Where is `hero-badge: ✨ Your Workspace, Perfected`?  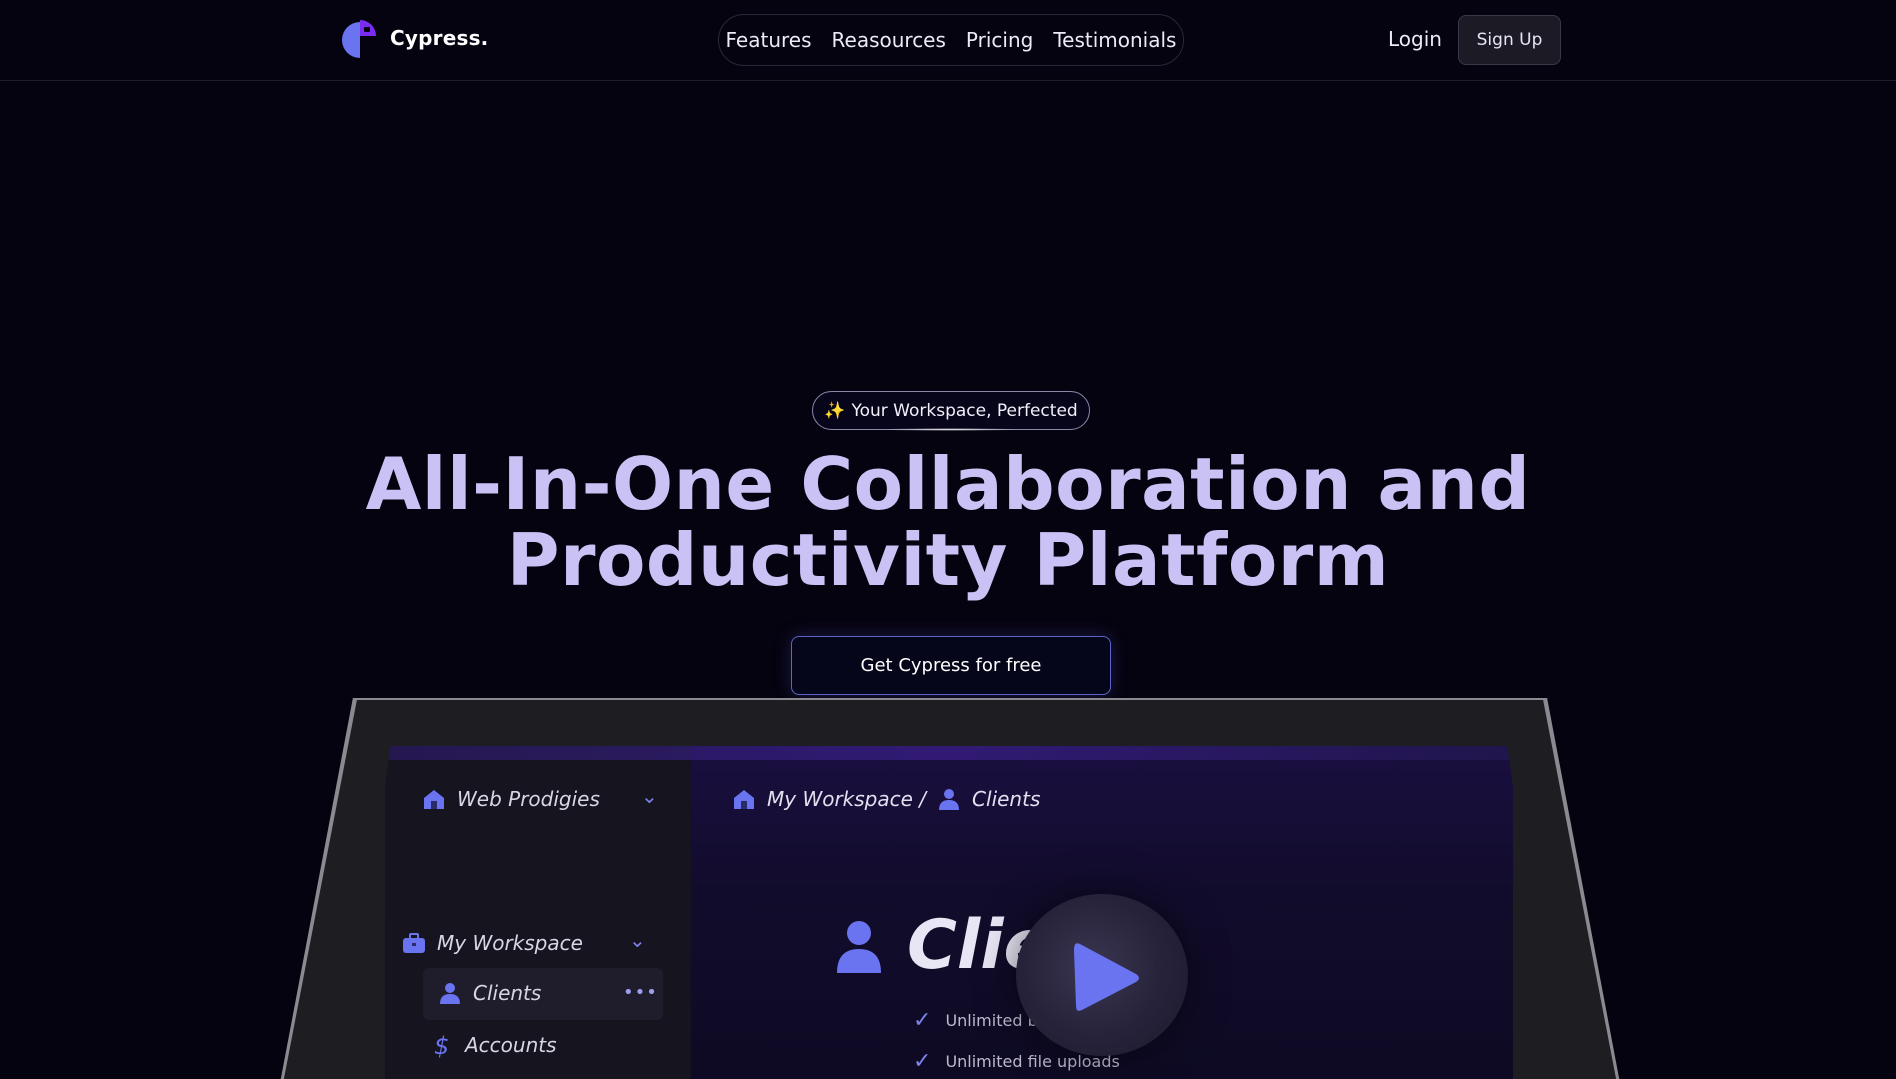 hero-badge: ✨ Your Workspace, Perfected is located at coordinates (951, 410).